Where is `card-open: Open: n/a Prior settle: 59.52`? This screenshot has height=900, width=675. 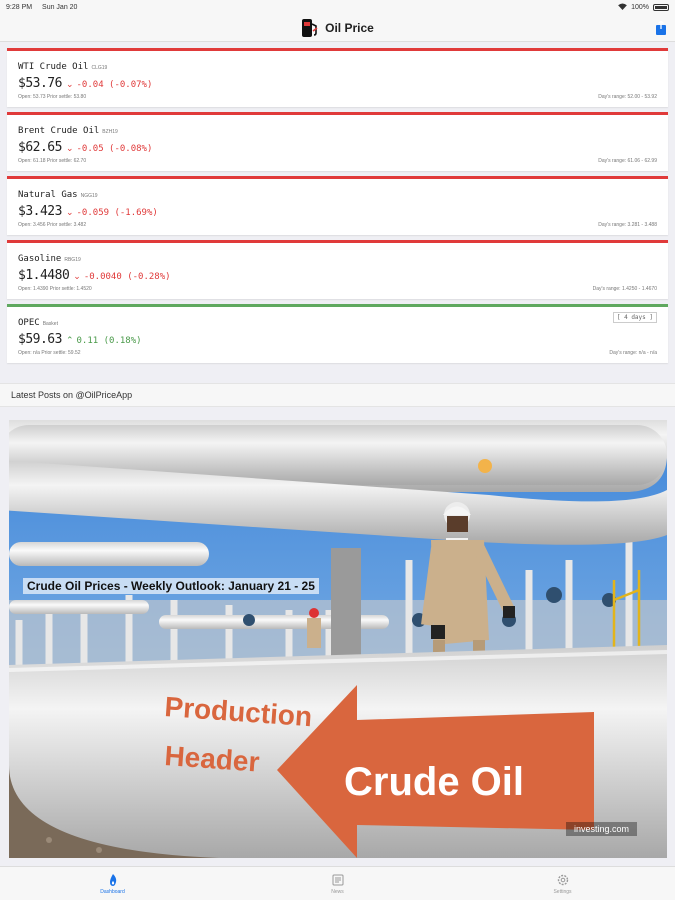
card-open: Open: n/a Prior settle: 59.52 is located at coordinates (49, 353).